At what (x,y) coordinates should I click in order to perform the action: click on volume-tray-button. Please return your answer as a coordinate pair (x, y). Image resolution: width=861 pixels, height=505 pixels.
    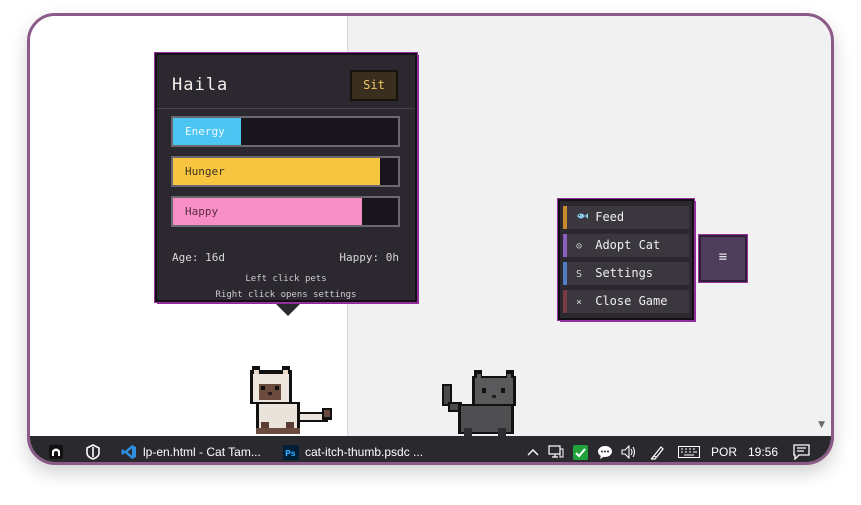
    Looking at the image, I should click on (629, 449).